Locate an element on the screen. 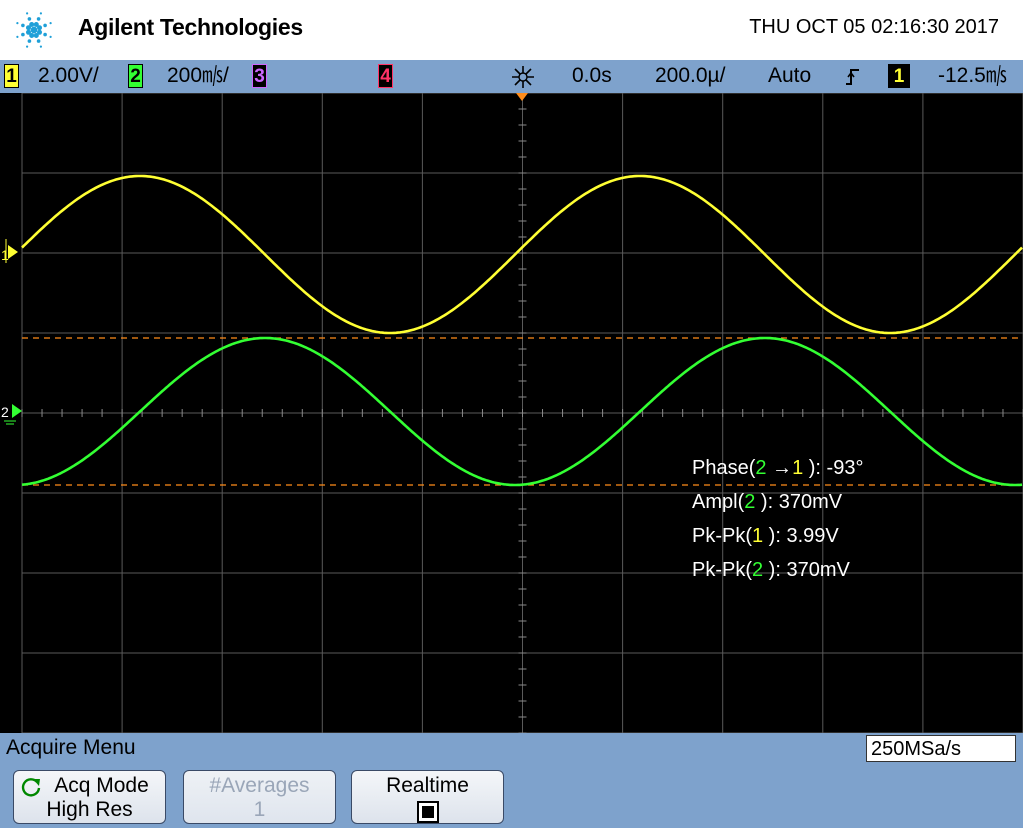  trigger-position-marker is located at coordinates (522, 97).